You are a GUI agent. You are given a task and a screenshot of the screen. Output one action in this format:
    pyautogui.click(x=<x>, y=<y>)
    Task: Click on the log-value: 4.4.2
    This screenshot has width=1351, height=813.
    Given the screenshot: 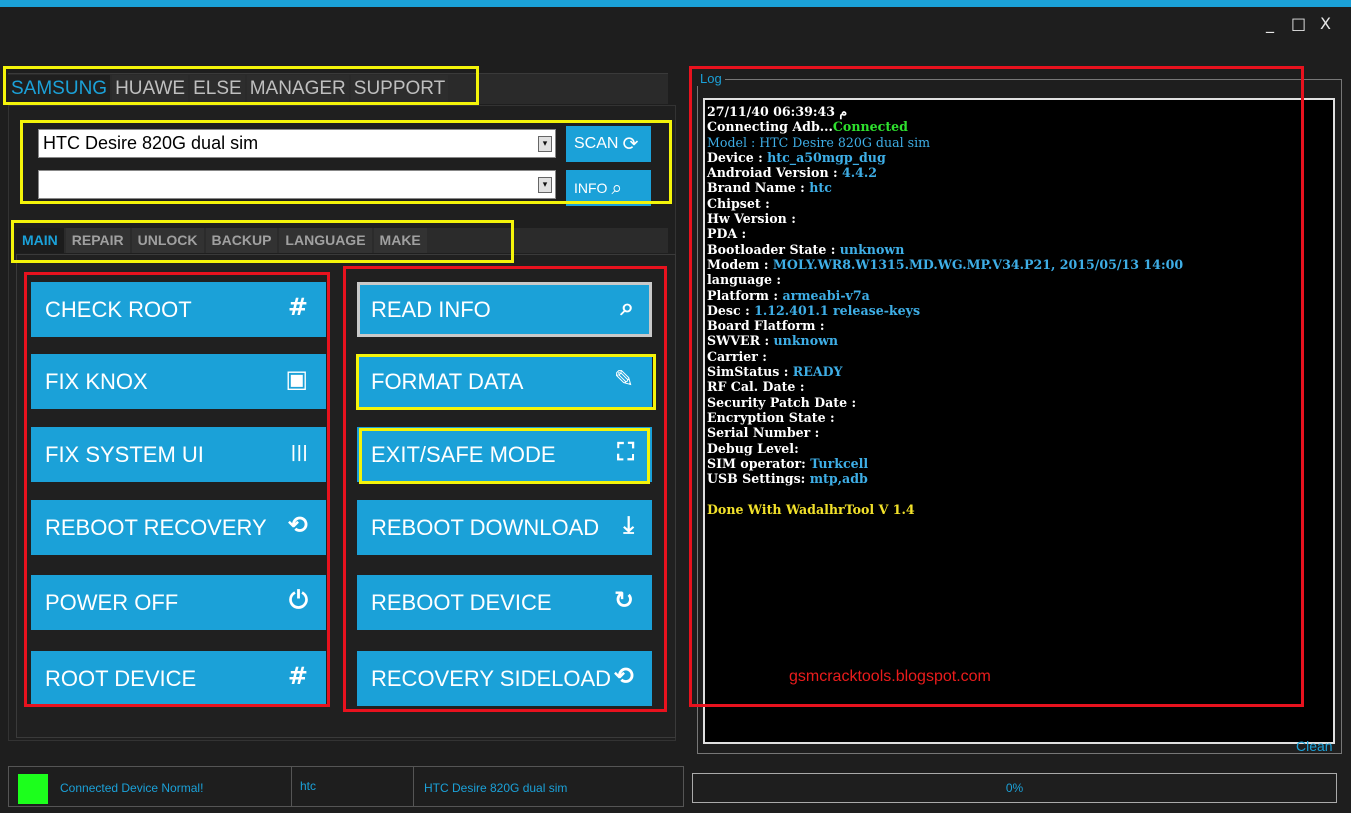 What is the action you would take?
    pyautogui.click(x=860, y=173)
    